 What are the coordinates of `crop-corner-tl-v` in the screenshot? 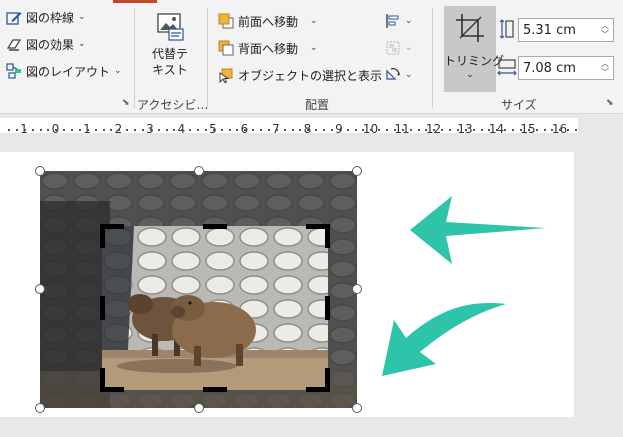 It's located at (102, 236).